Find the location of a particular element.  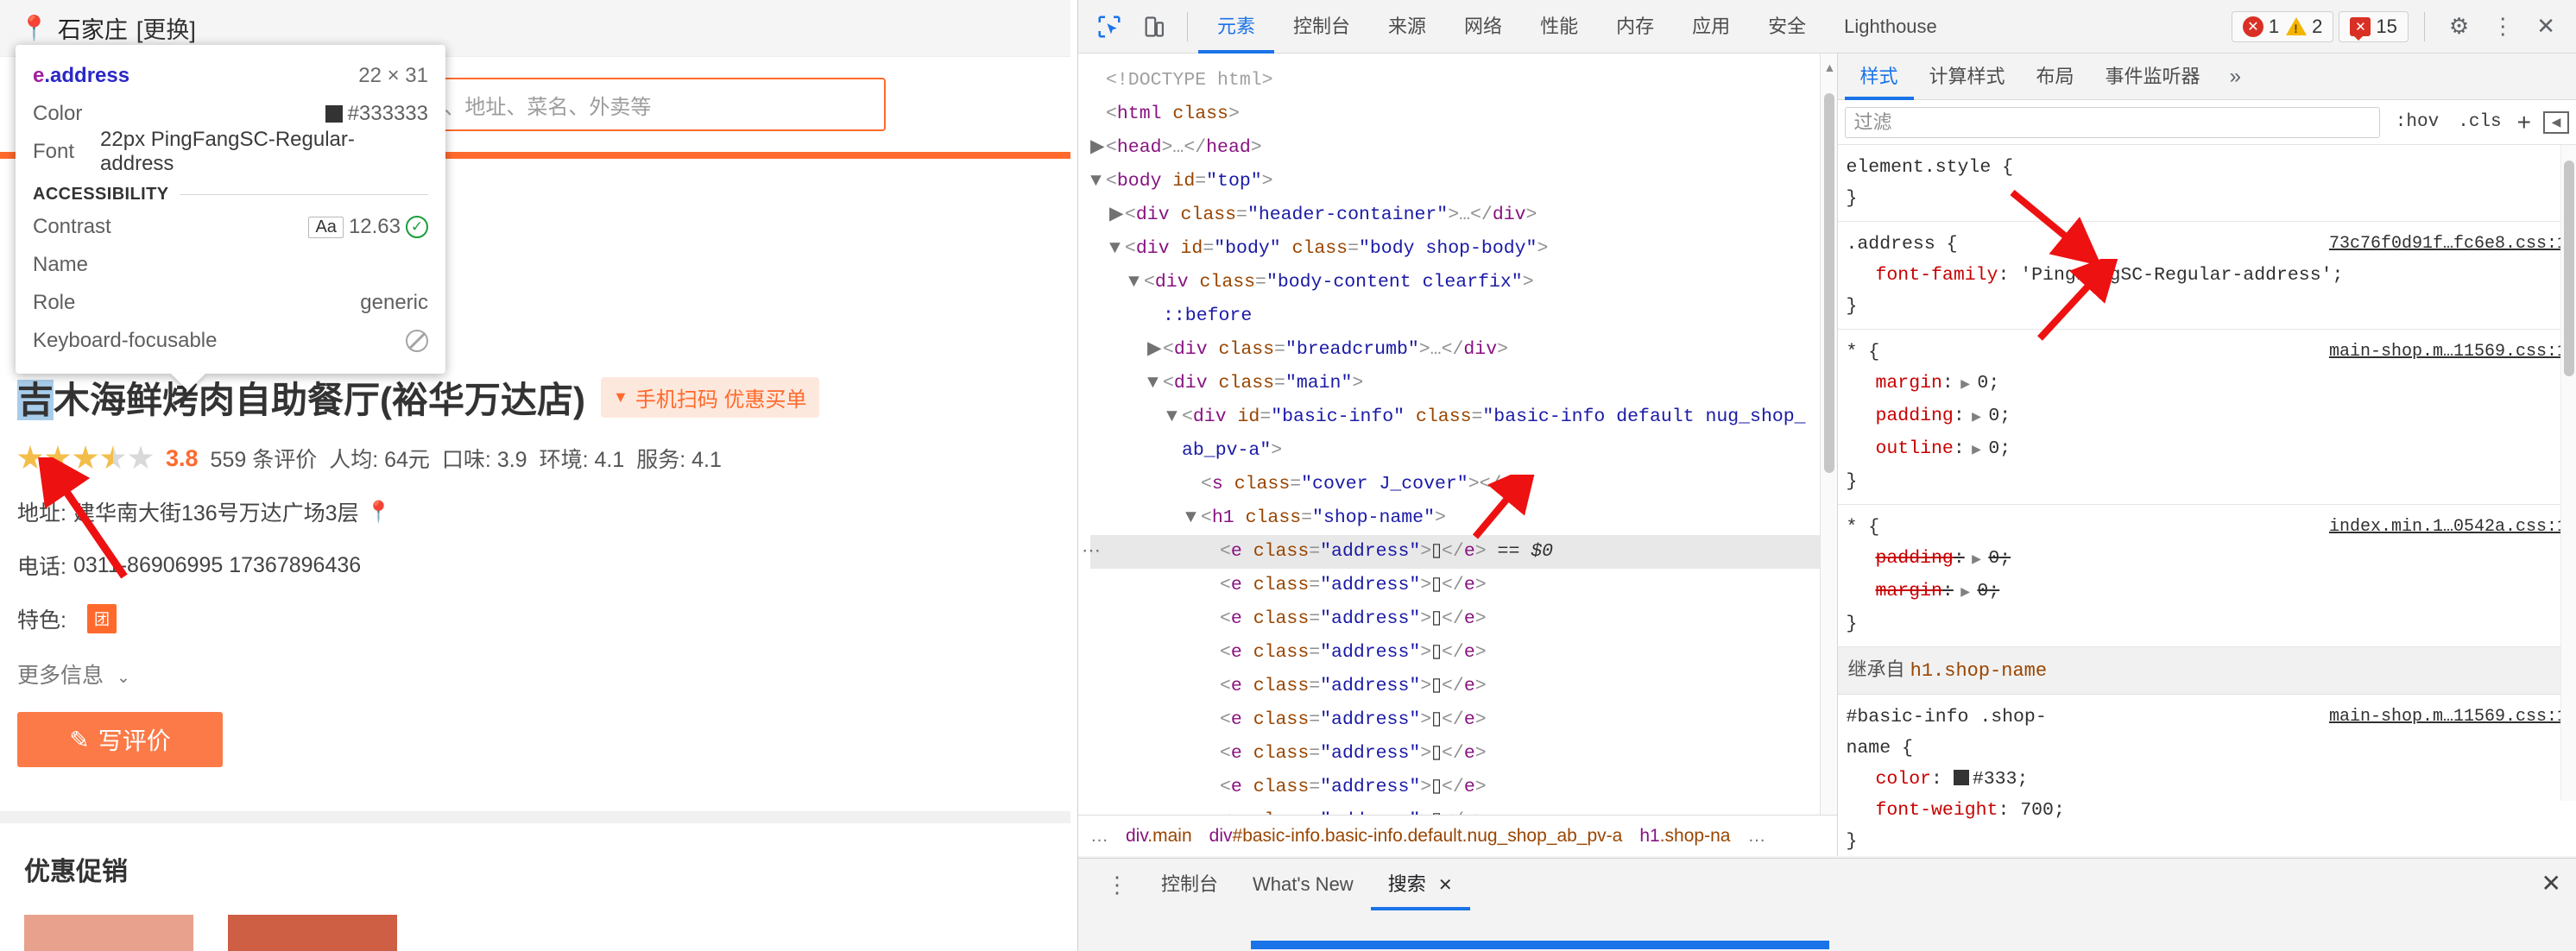

styles-more-tabs-icon: » is located at coordinates (2235, 77).